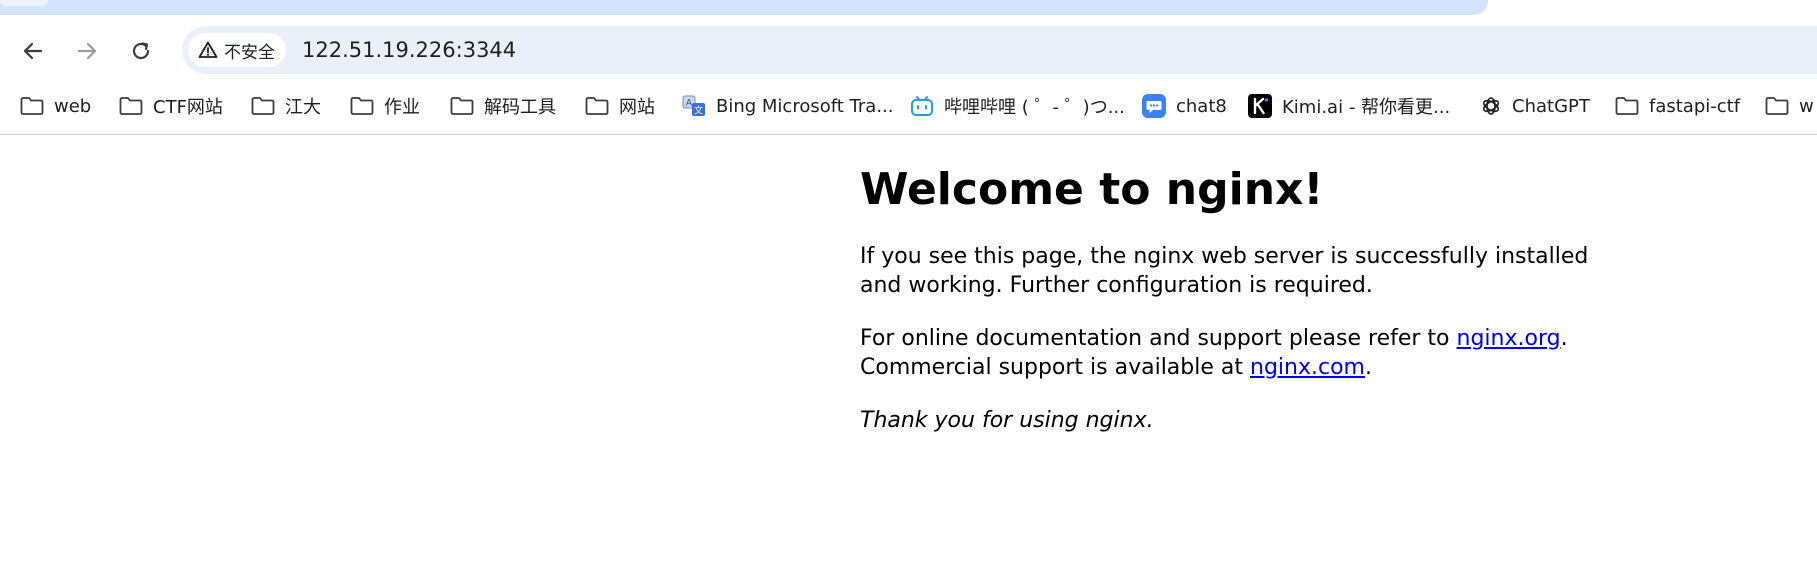  Describe the element at coordinates (698, 111) in the screenshot. I see `svg-text: 文` at that location.